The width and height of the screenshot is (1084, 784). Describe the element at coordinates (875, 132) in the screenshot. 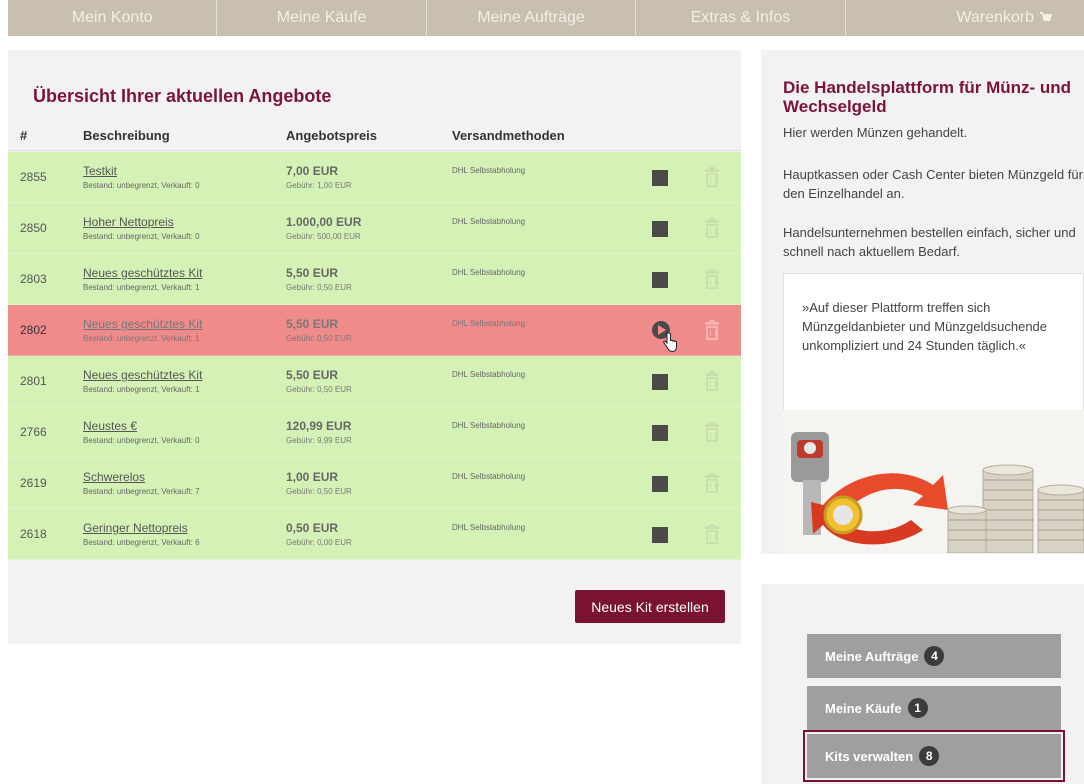

I see `sidebar-paragraph: Hier werden Münzen gehandelt.` at that location.